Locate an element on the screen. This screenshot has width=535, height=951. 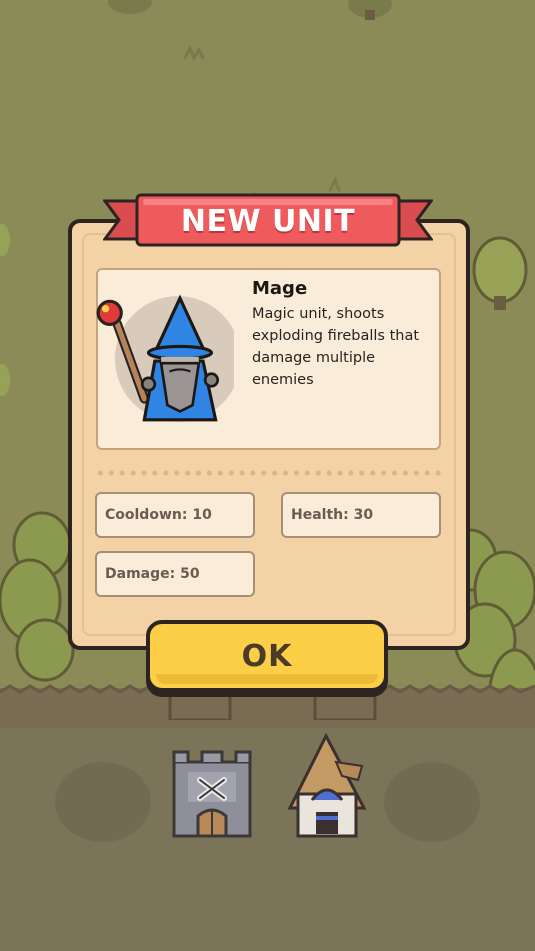
dotted-divider is located at coordinates (270, 473).